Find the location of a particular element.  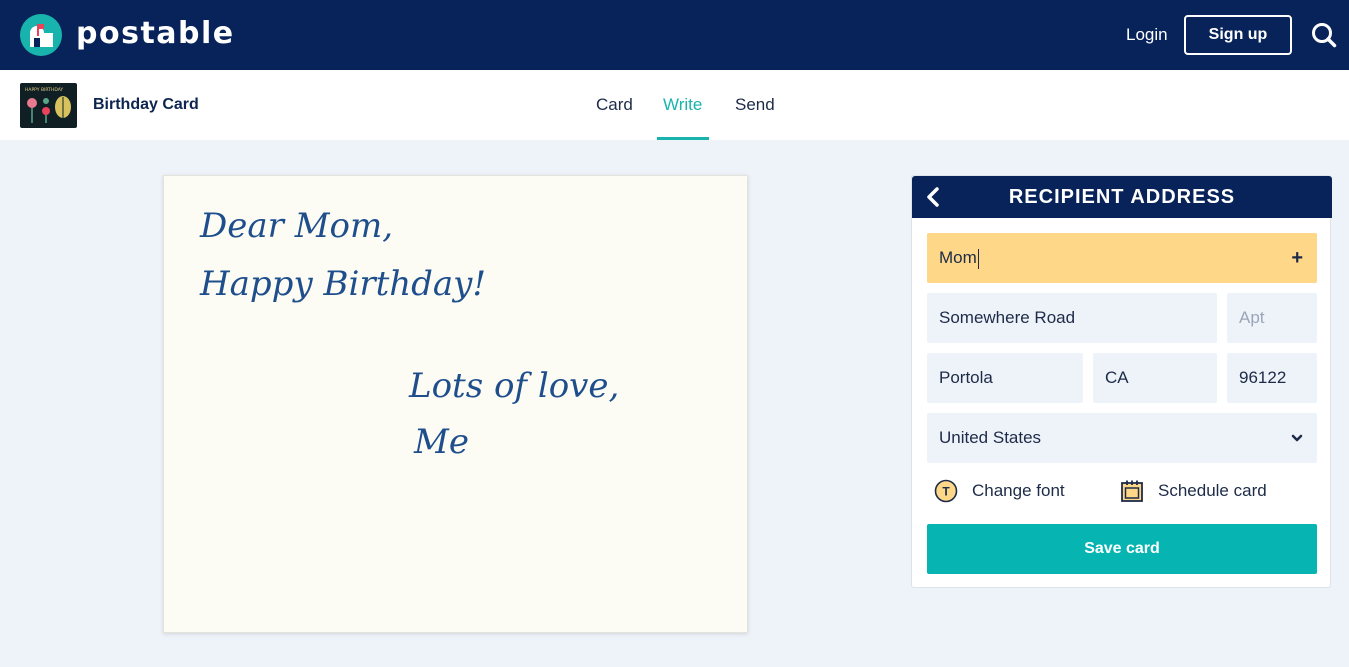

mailbox-logo-icon is located at coordinates (41, 35).